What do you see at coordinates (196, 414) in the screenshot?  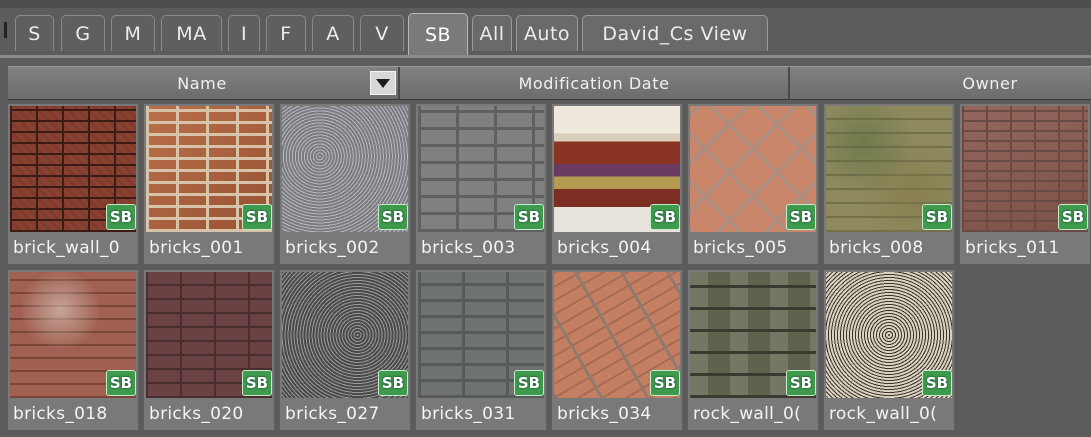 I see `asset-label: bricks_020` at bounding box center [196, 414].